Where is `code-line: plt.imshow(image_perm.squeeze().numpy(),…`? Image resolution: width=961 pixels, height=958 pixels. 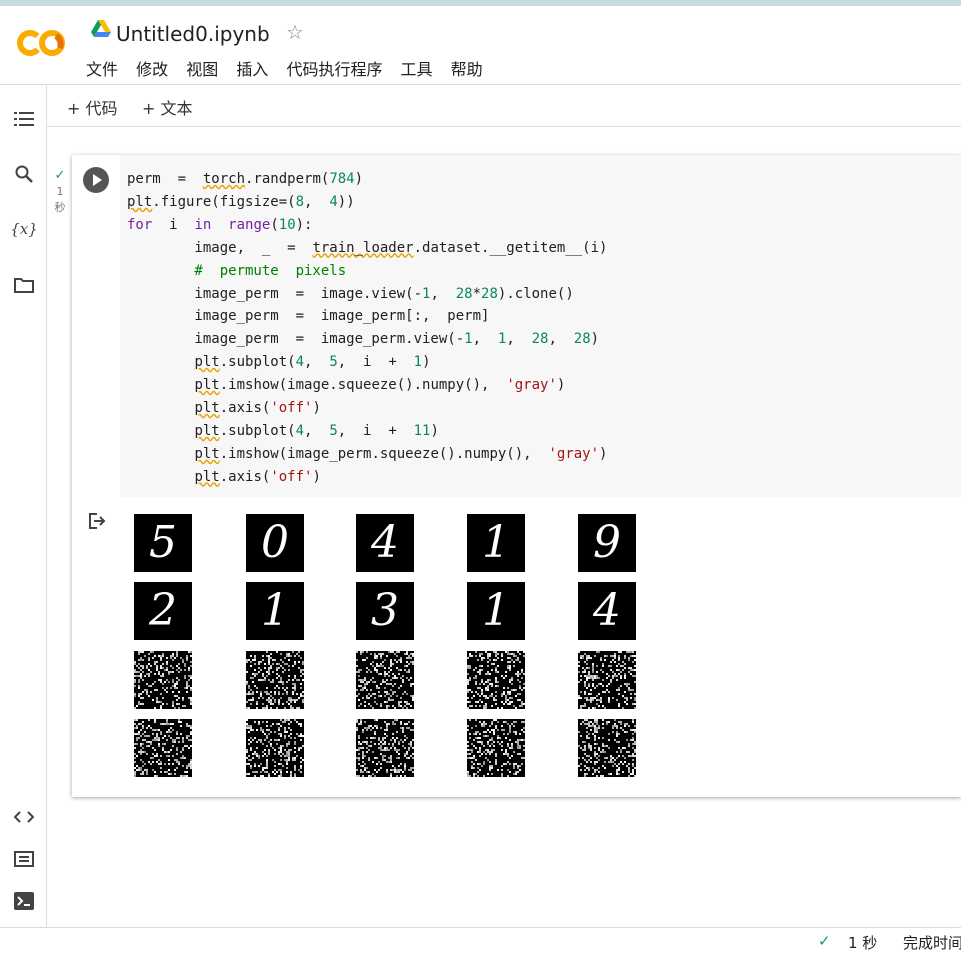
code-line: plt.imshow(image_perm.squeeze().numpy(),… is located at coordinates (367, 454).